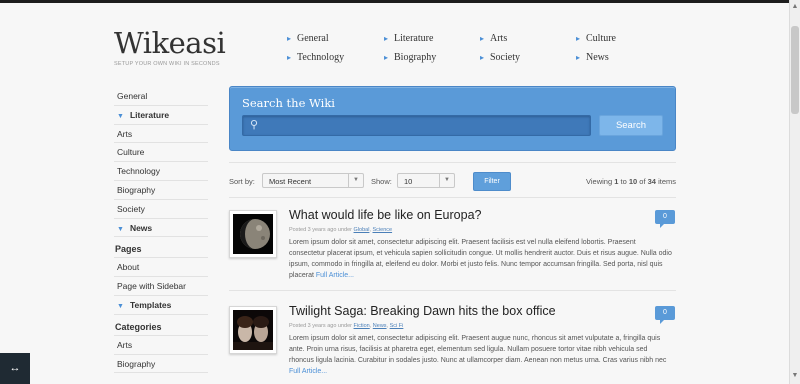 Image resolution: width=800 pixels, height=384 pixels. What do you see at coordinates (592, 57) in the screenshot?
I see `topnav-news: News` at bounding box center [592, 57].